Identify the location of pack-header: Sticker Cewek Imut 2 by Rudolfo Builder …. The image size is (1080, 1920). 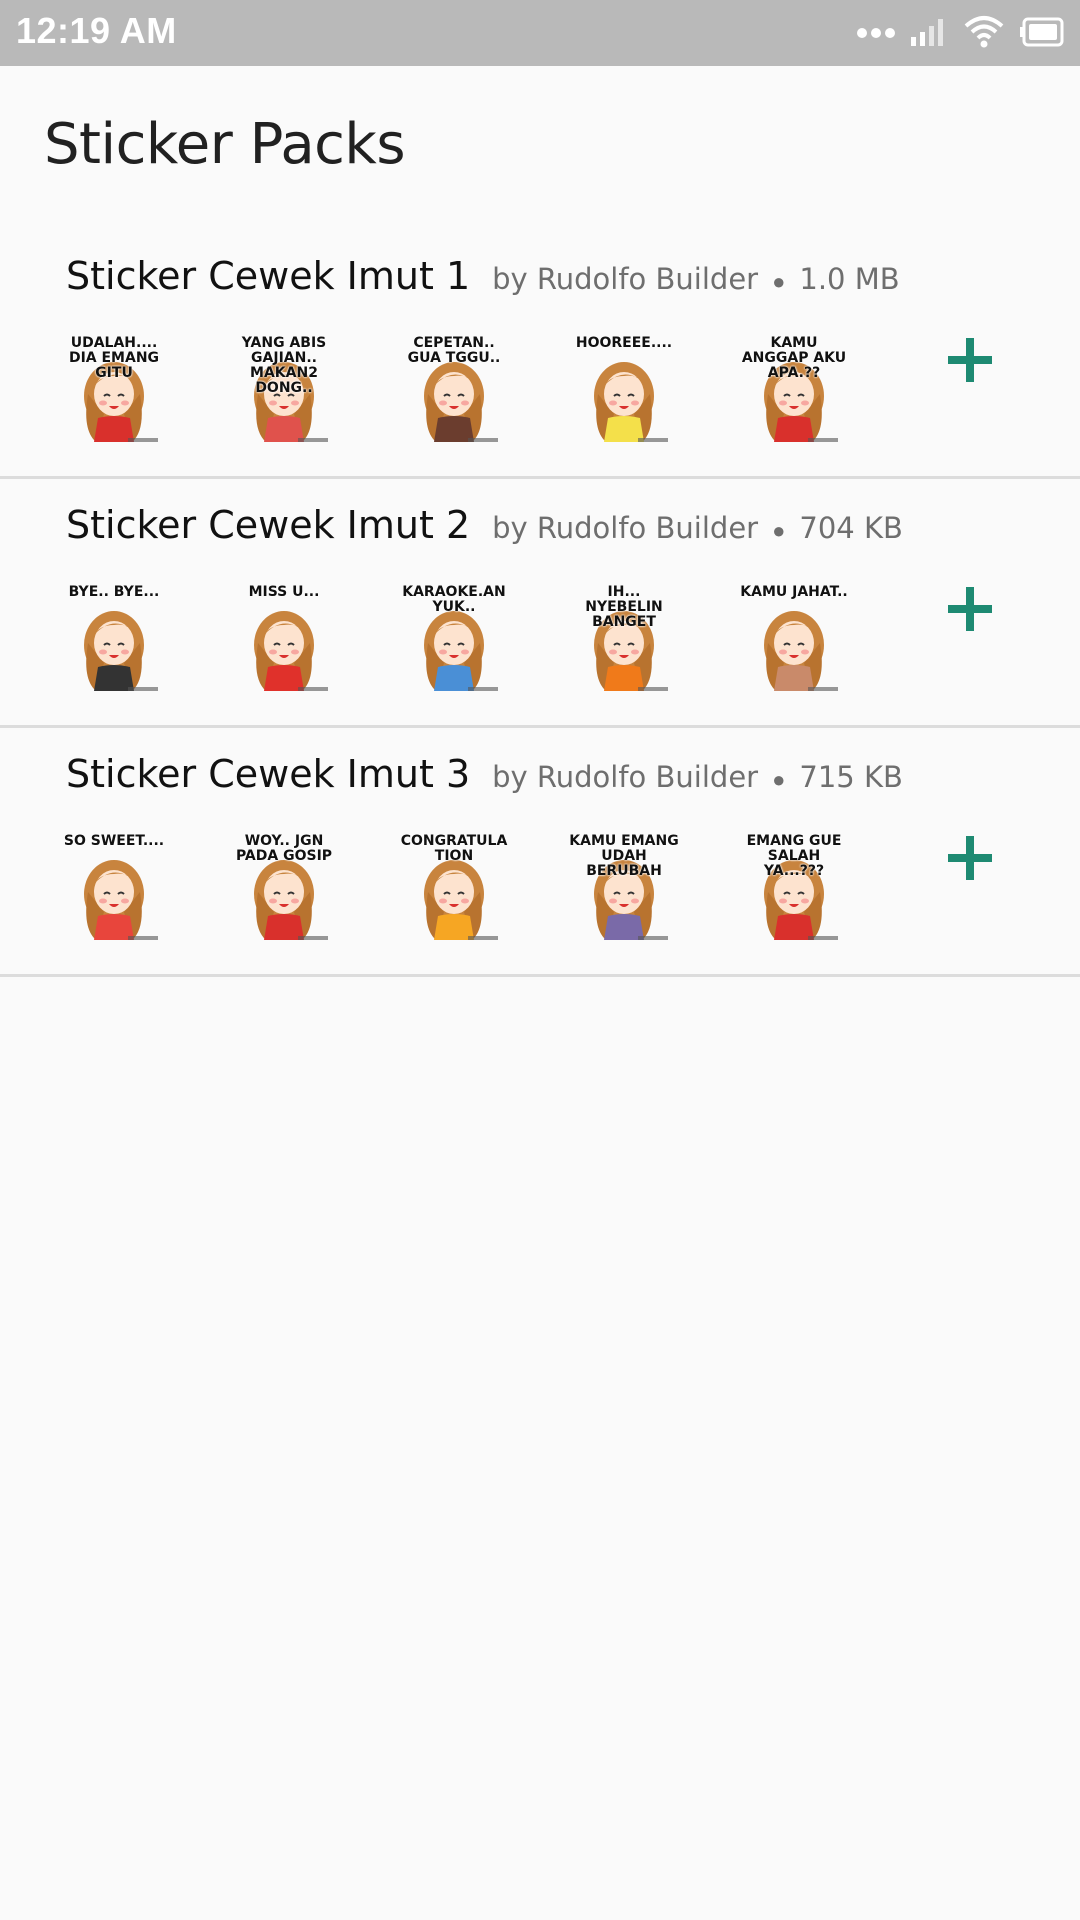
(484, 525).